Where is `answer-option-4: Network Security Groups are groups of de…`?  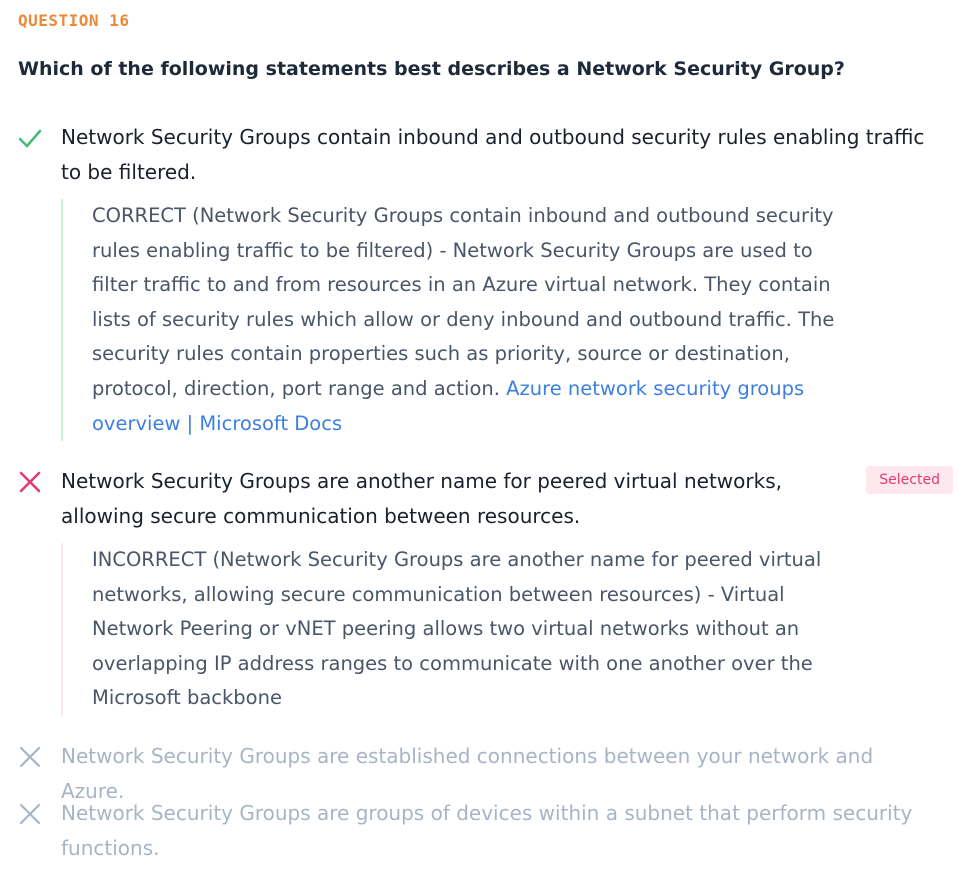 answer-option-4: Network Security Groups are groups of de… is located at coordinates (485, 831).